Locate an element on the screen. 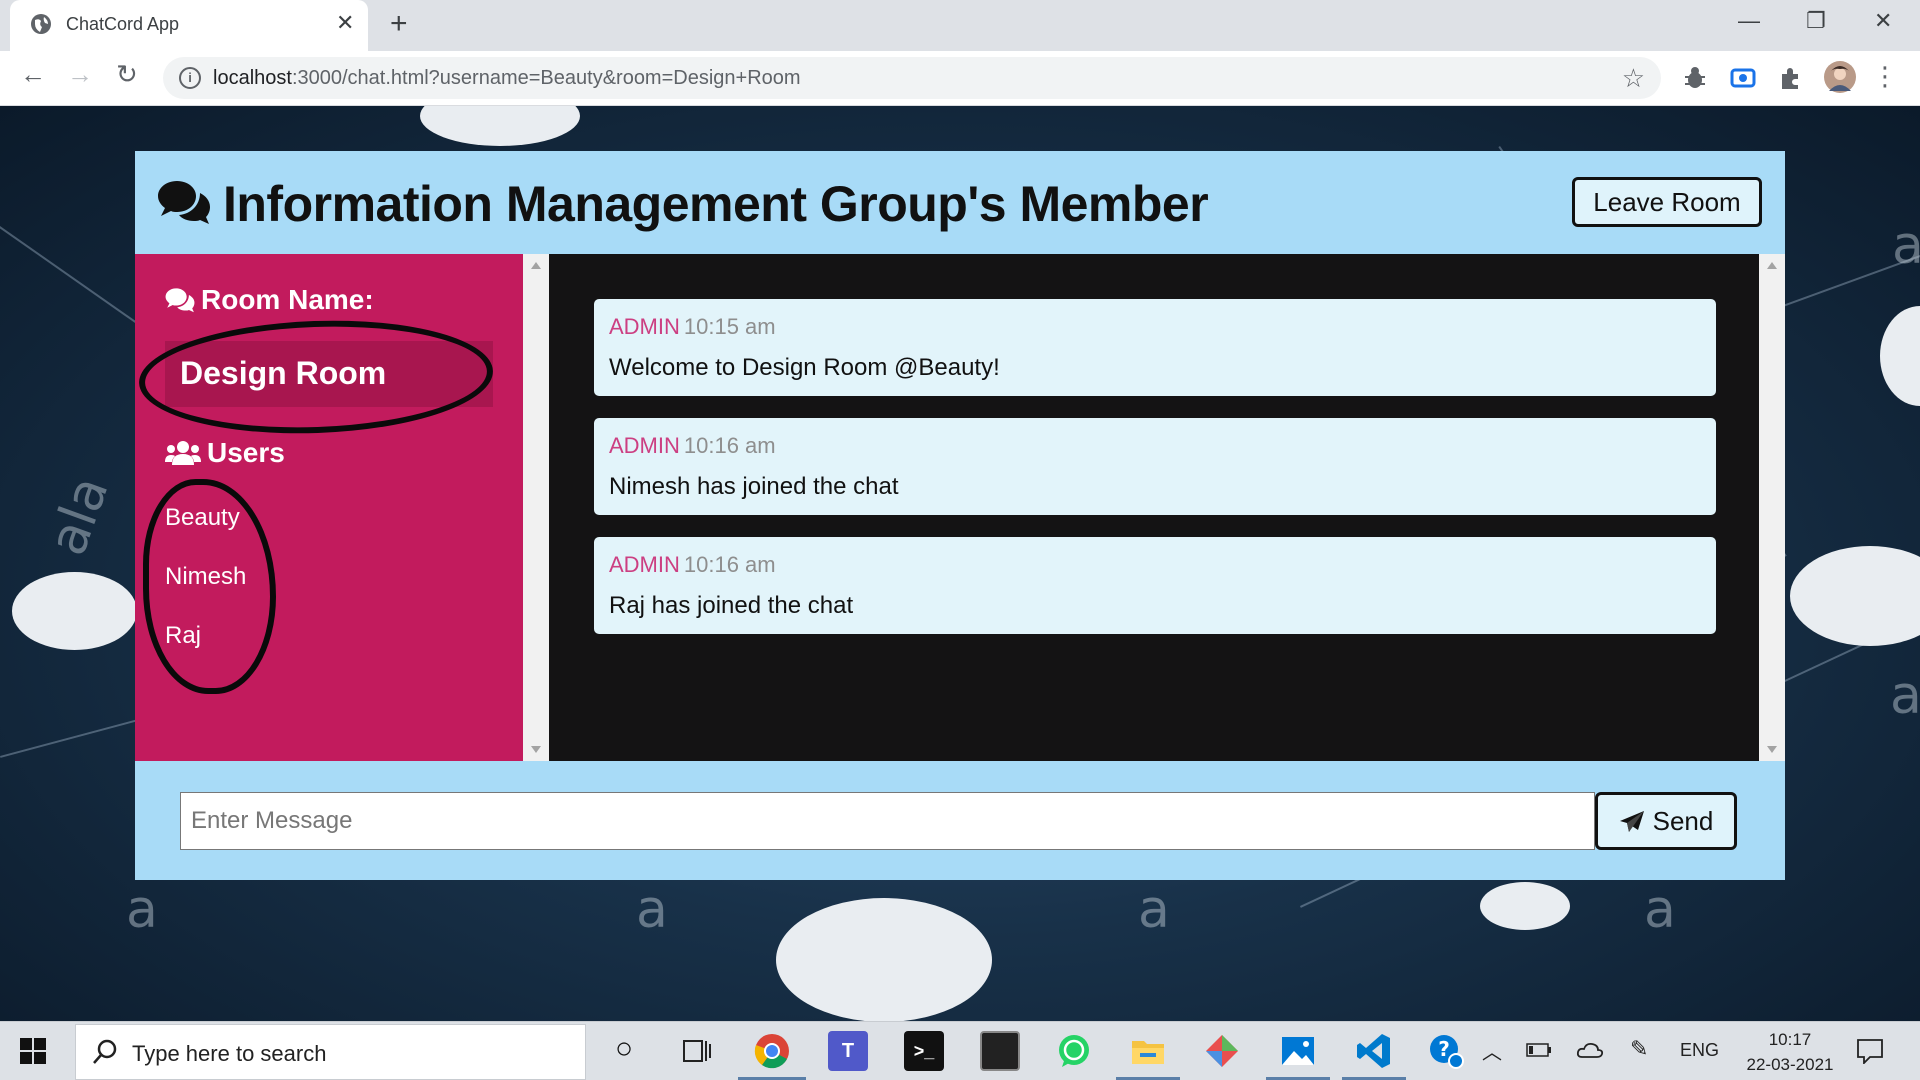 This screenshot has height=1080, width=1920. teams-icon: T is located at coordinates (848, 1051).